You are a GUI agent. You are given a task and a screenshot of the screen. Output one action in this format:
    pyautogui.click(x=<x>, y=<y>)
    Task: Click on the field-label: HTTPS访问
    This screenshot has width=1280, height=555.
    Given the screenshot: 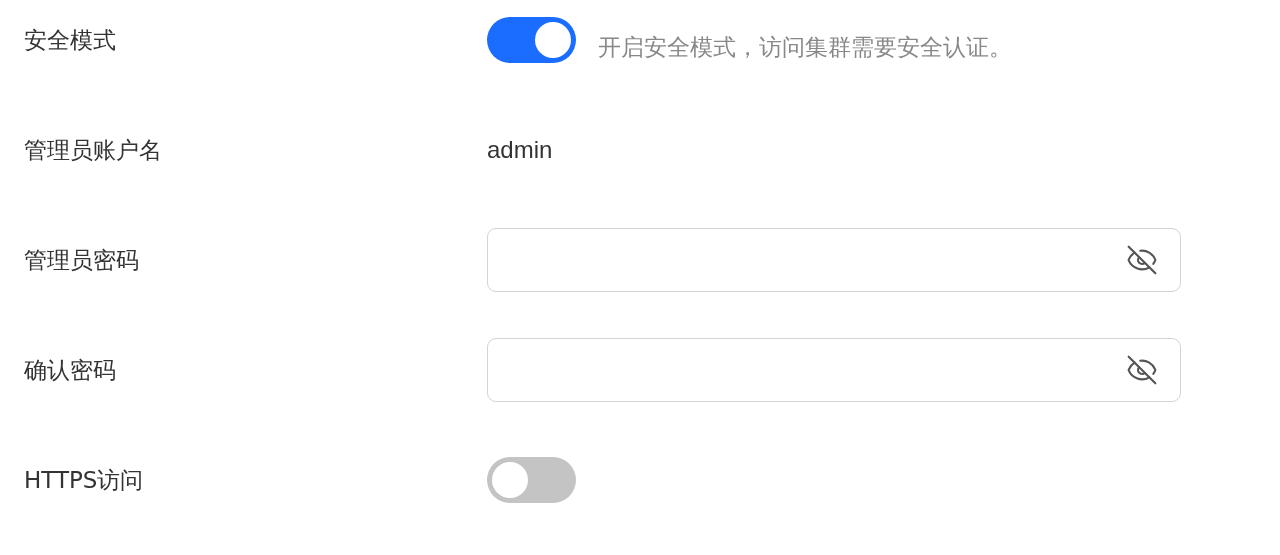 What is the action you would take?
    pyautogui.click(x=84, y=480)
    